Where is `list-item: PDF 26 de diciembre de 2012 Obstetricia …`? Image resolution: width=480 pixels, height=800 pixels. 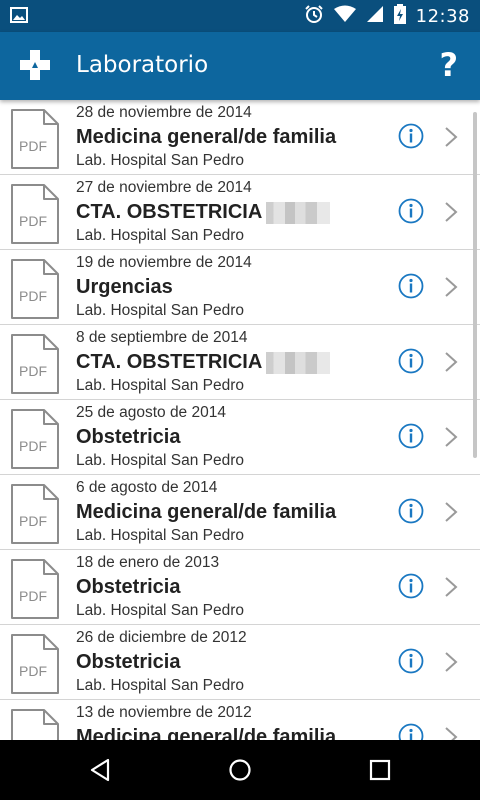
list-item: PDF 26 de diciembre de 2012 Obstetricia … is located at coordinates (240, 662).